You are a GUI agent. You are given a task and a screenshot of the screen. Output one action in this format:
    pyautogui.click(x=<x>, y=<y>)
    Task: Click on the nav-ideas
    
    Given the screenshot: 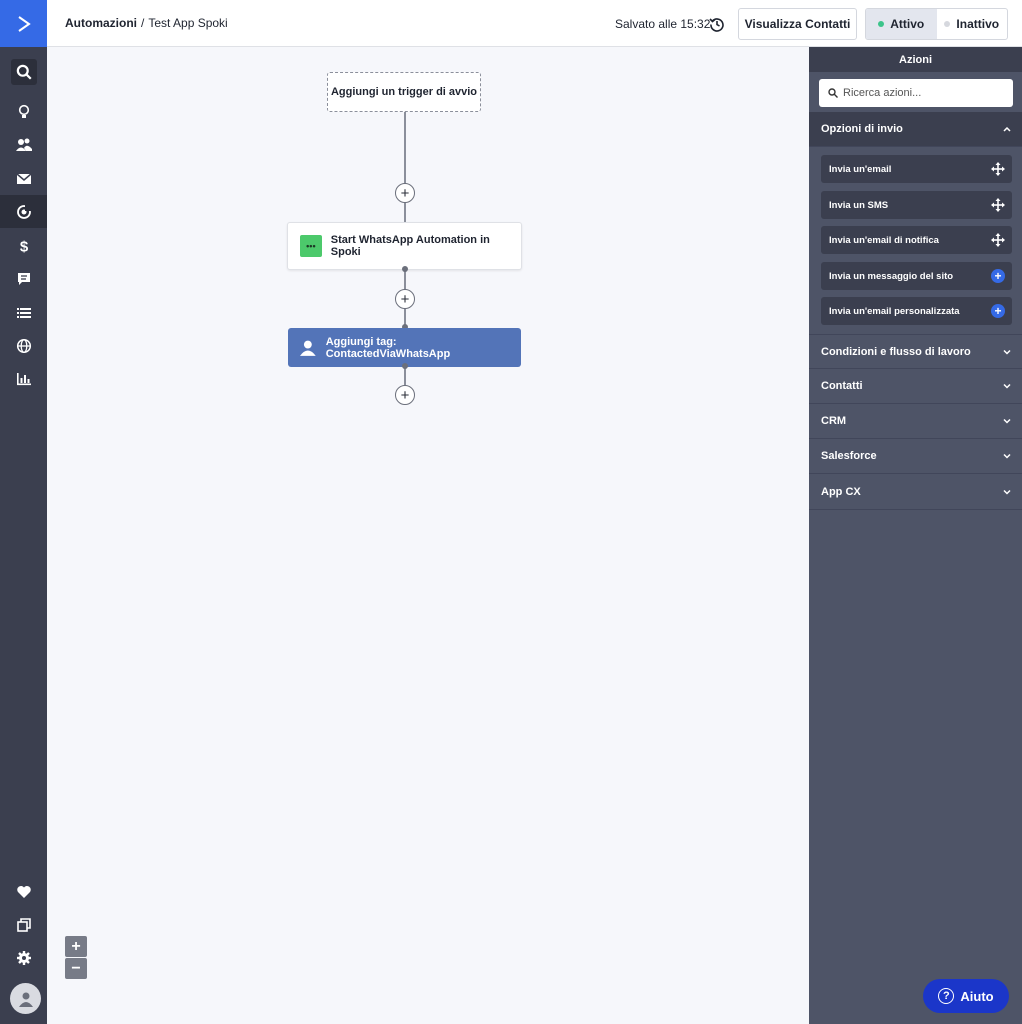 What is the action you would take?
    pyautogui.click(x=23, y=111)
    